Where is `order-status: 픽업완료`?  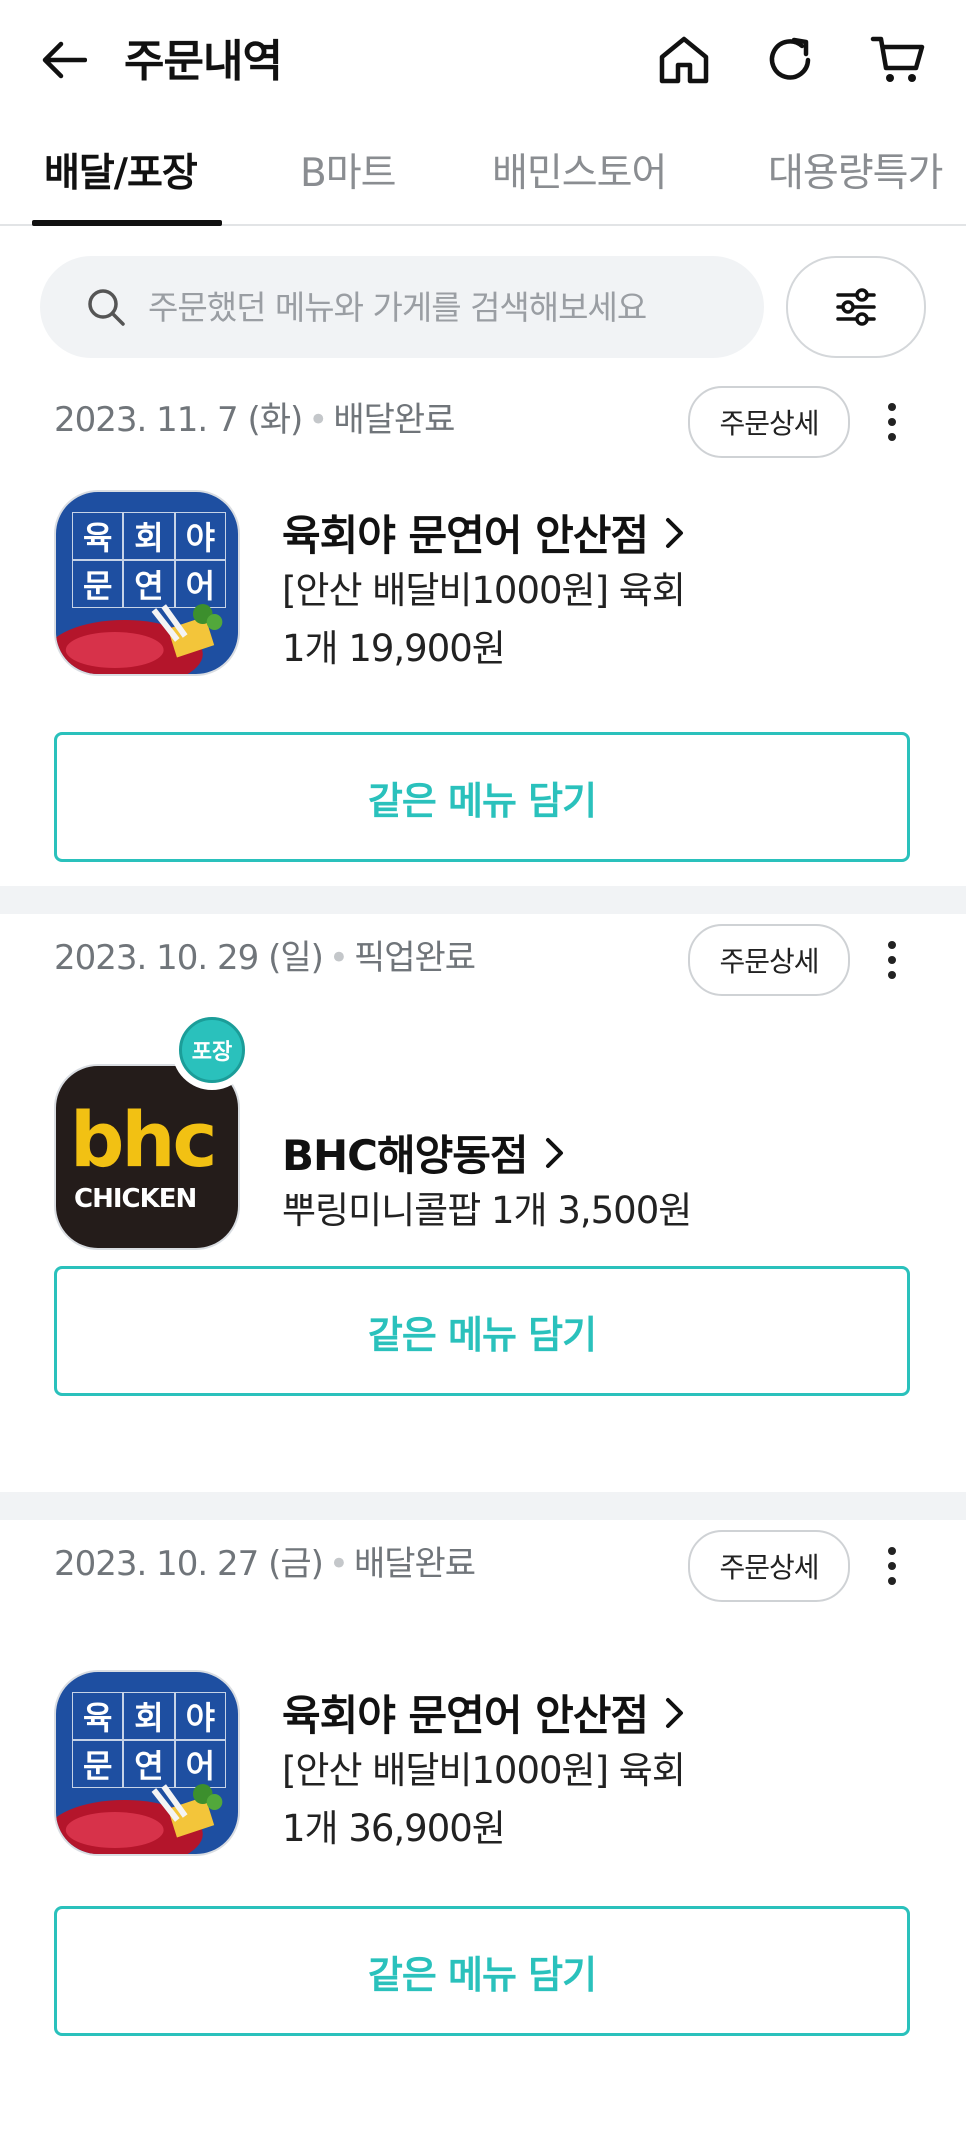 order-status: 픽업완료 is located at coordinates (414, 958).